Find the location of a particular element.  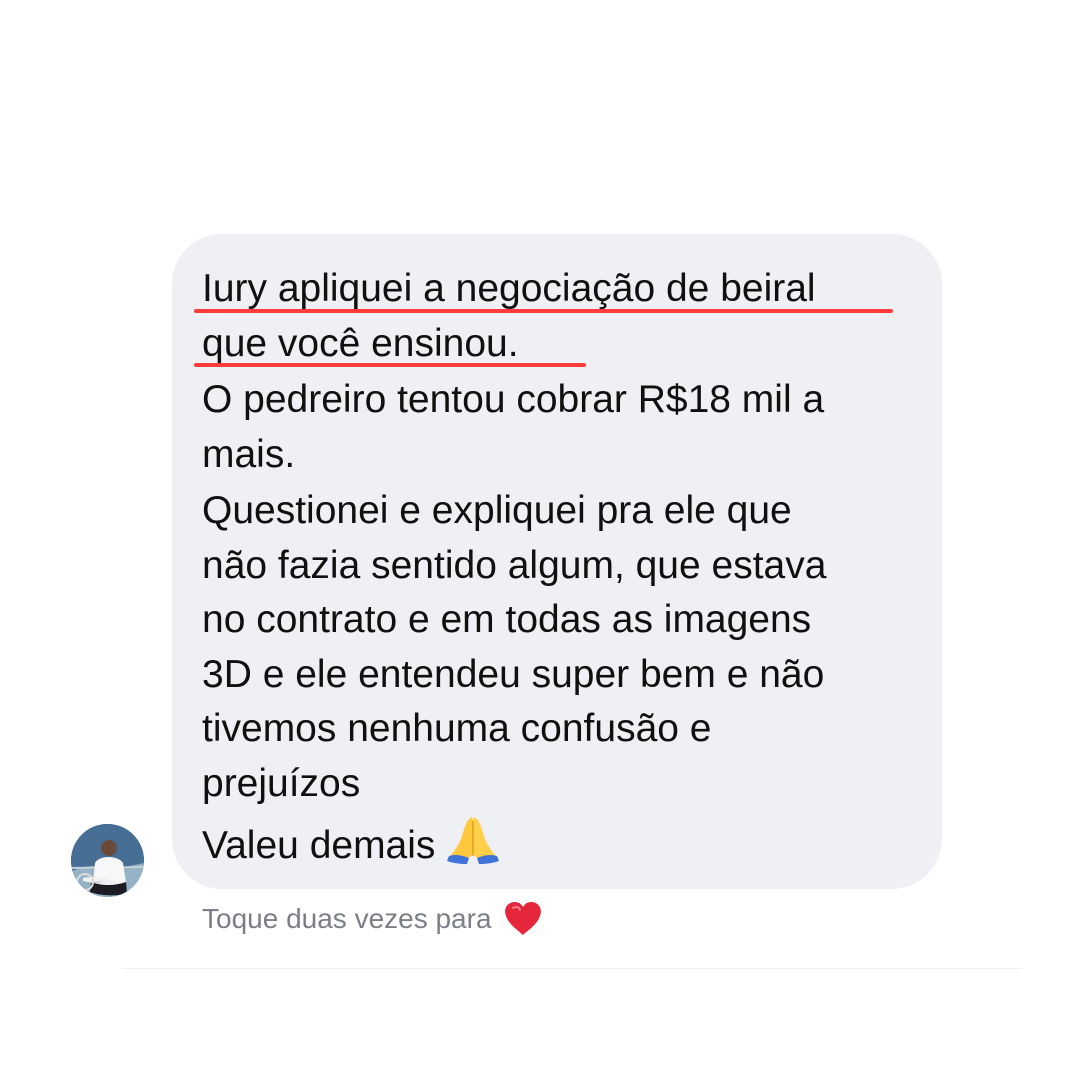

message-line-last: Valeu demais is located at coordinates (557, 842).